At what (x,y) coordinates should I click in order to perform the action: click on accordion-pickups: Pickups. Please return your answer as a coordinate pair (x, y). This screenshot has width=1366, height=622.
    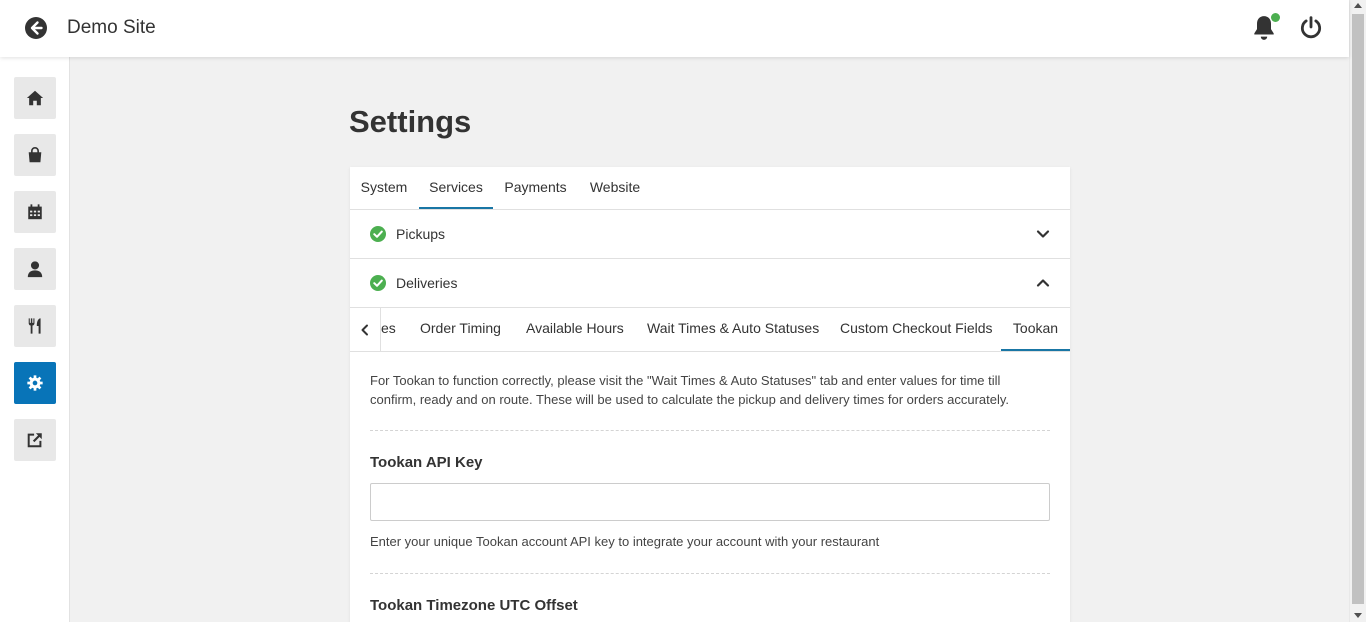
    Looking at the image, I should click on (710, 234).